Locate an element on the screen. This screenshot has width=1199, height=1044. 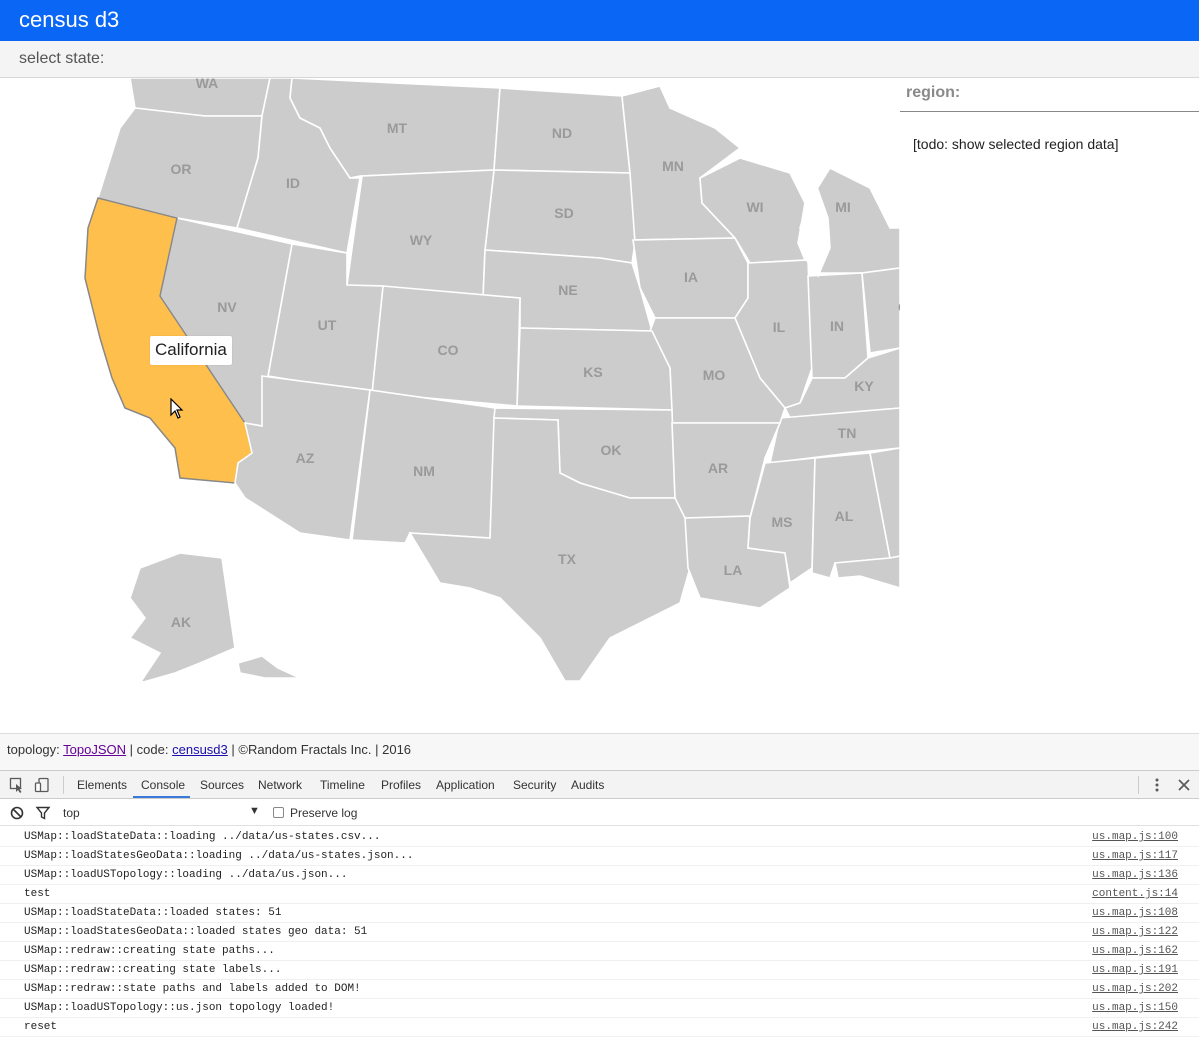
active-tab-indicator is located at coordinates (161, 797).